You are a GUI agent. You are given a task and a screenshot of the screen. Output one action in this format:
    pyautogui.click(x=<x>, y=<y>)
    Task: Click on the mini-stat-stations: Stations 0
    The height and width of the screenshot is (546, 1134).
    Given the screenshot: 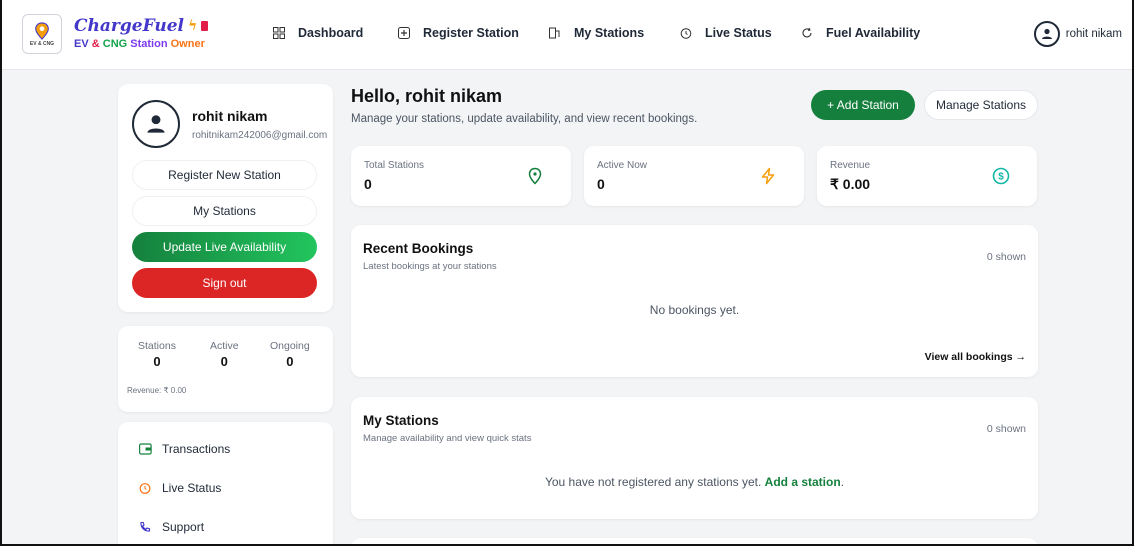 What is the action you would take?
    pyautogui.click(x=157, y=354)
    